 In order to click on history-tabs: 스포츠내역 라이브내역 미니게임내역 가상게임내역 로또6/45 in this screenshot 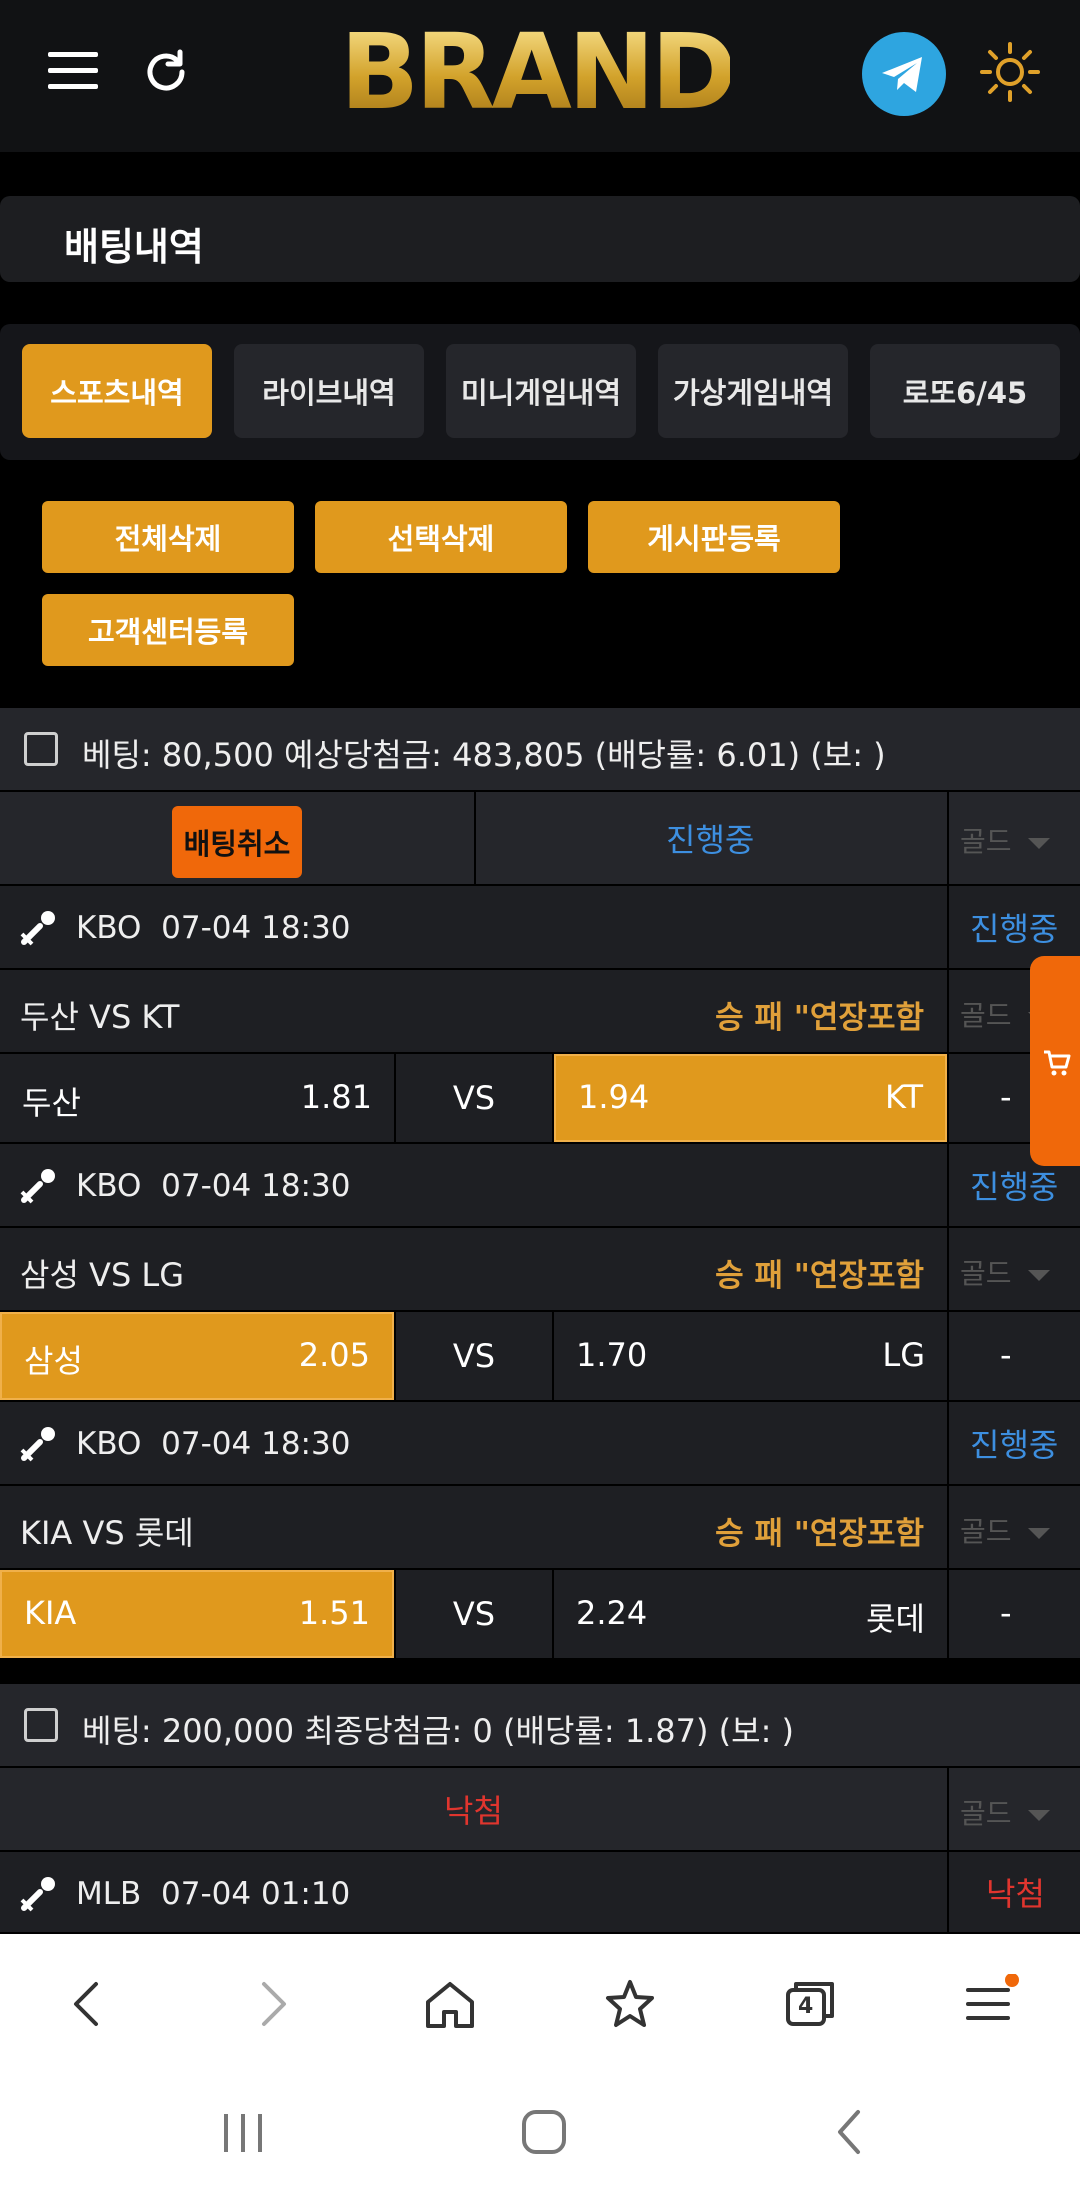, I will do `click(540, 392)`.